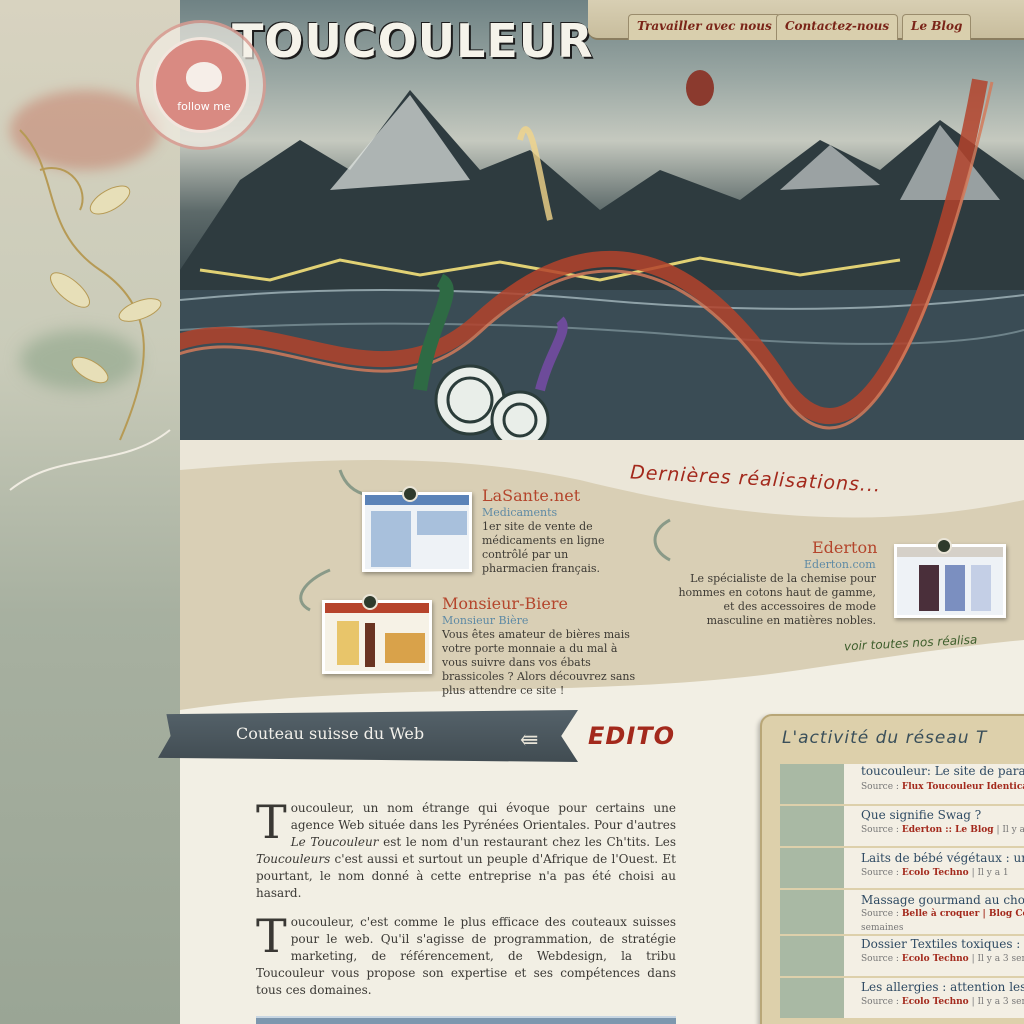 The image size is (1024, 1024). What do you see at coordinates (330, 733) in the screenshot?
I see `edito-ribbon-title: Couteau suisse du Web` at bounding box center [330, 733].